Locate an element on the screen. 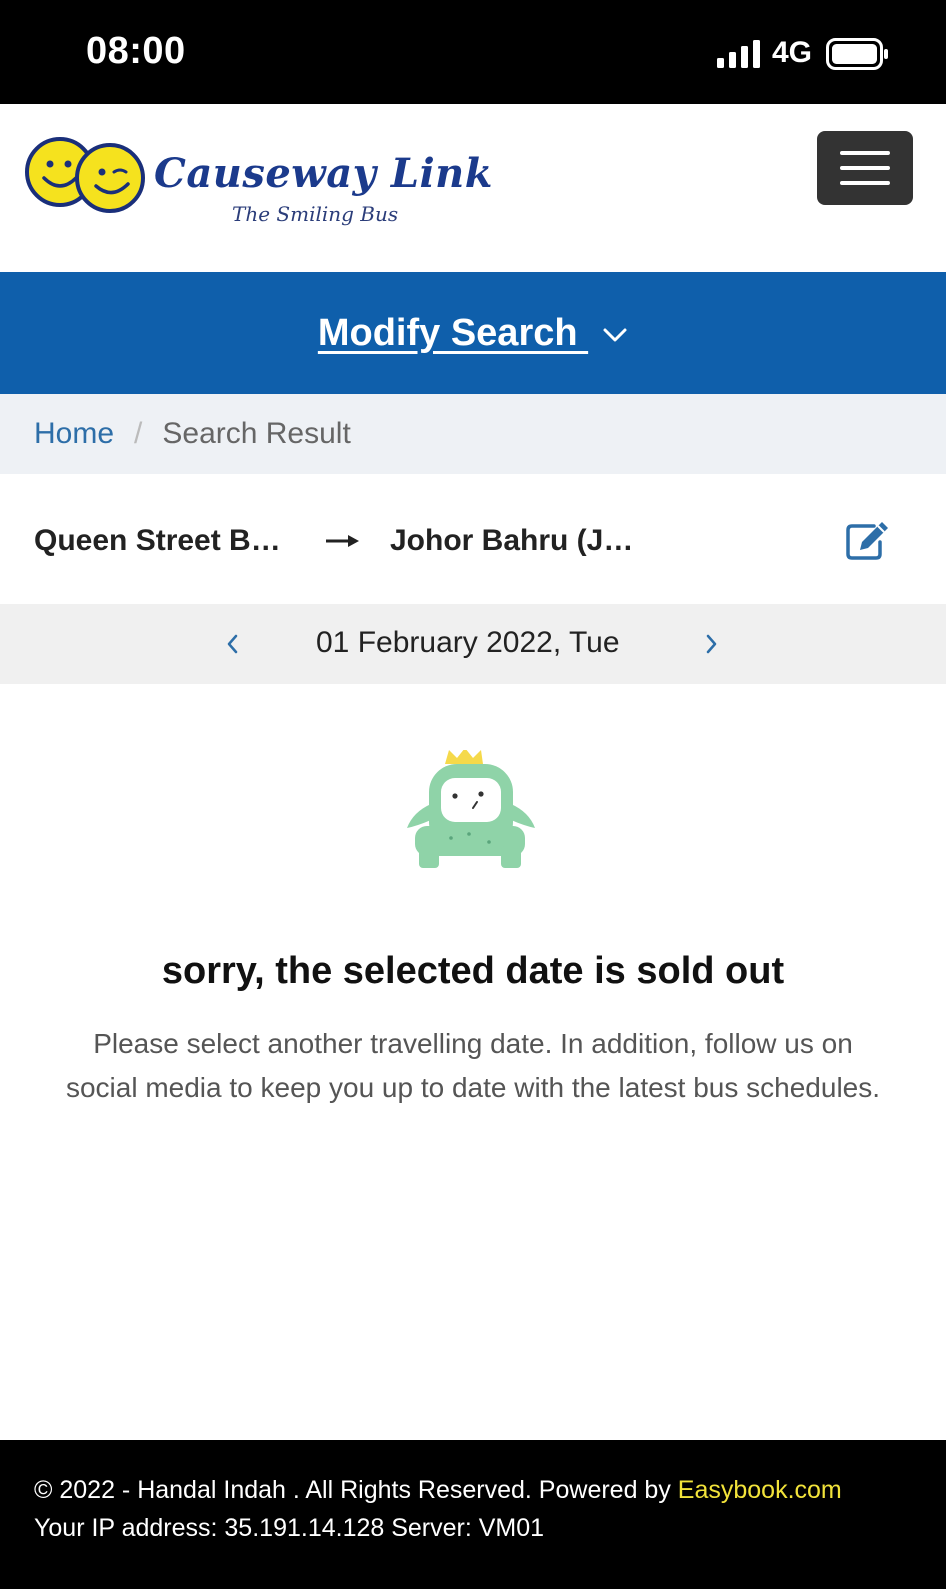  modify-search-link: Modify Search is located at coordinates (453, 333).